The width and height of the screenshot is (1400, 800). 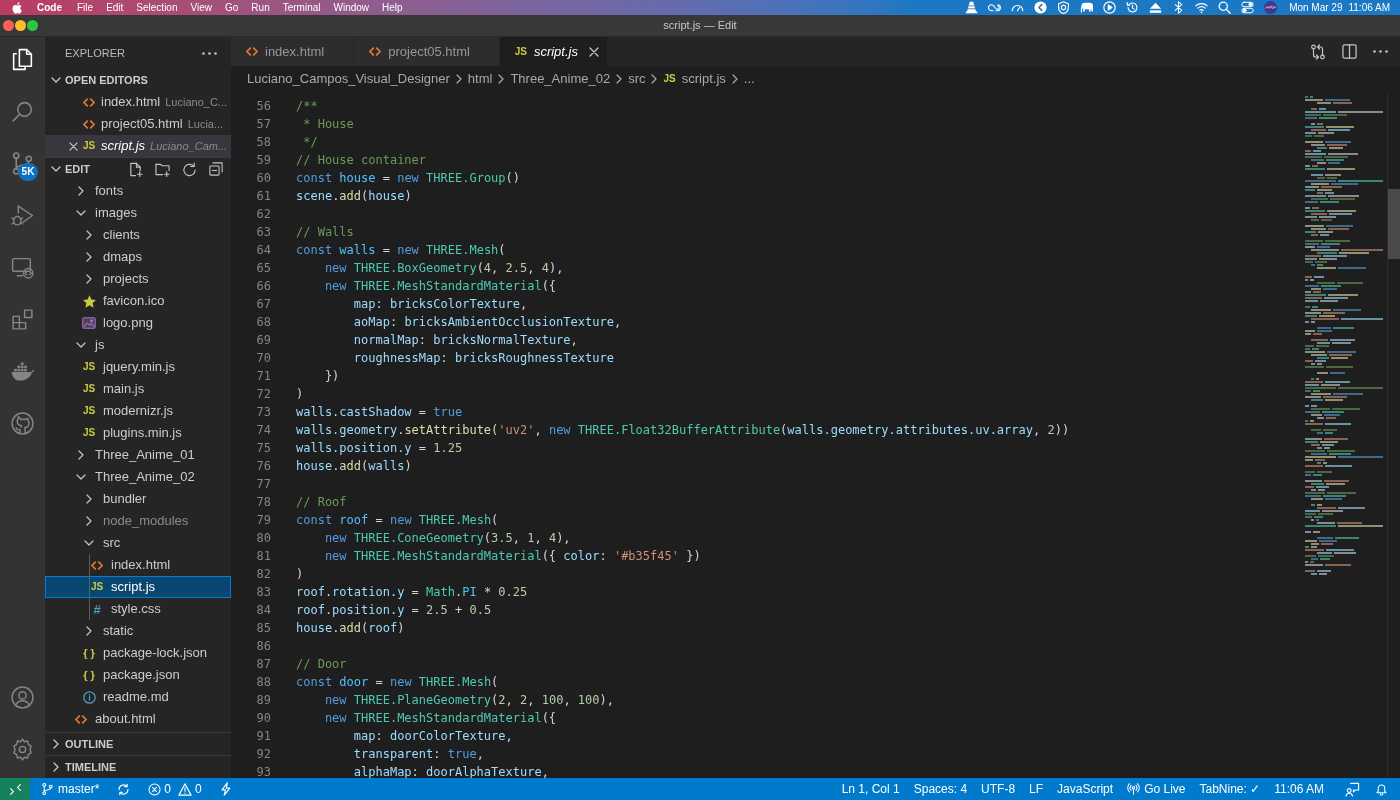 What do you see at coordinates (998, 789) in the screenshot?
I see `encoding-status: UTF-8` at bounding box center [998, 789].